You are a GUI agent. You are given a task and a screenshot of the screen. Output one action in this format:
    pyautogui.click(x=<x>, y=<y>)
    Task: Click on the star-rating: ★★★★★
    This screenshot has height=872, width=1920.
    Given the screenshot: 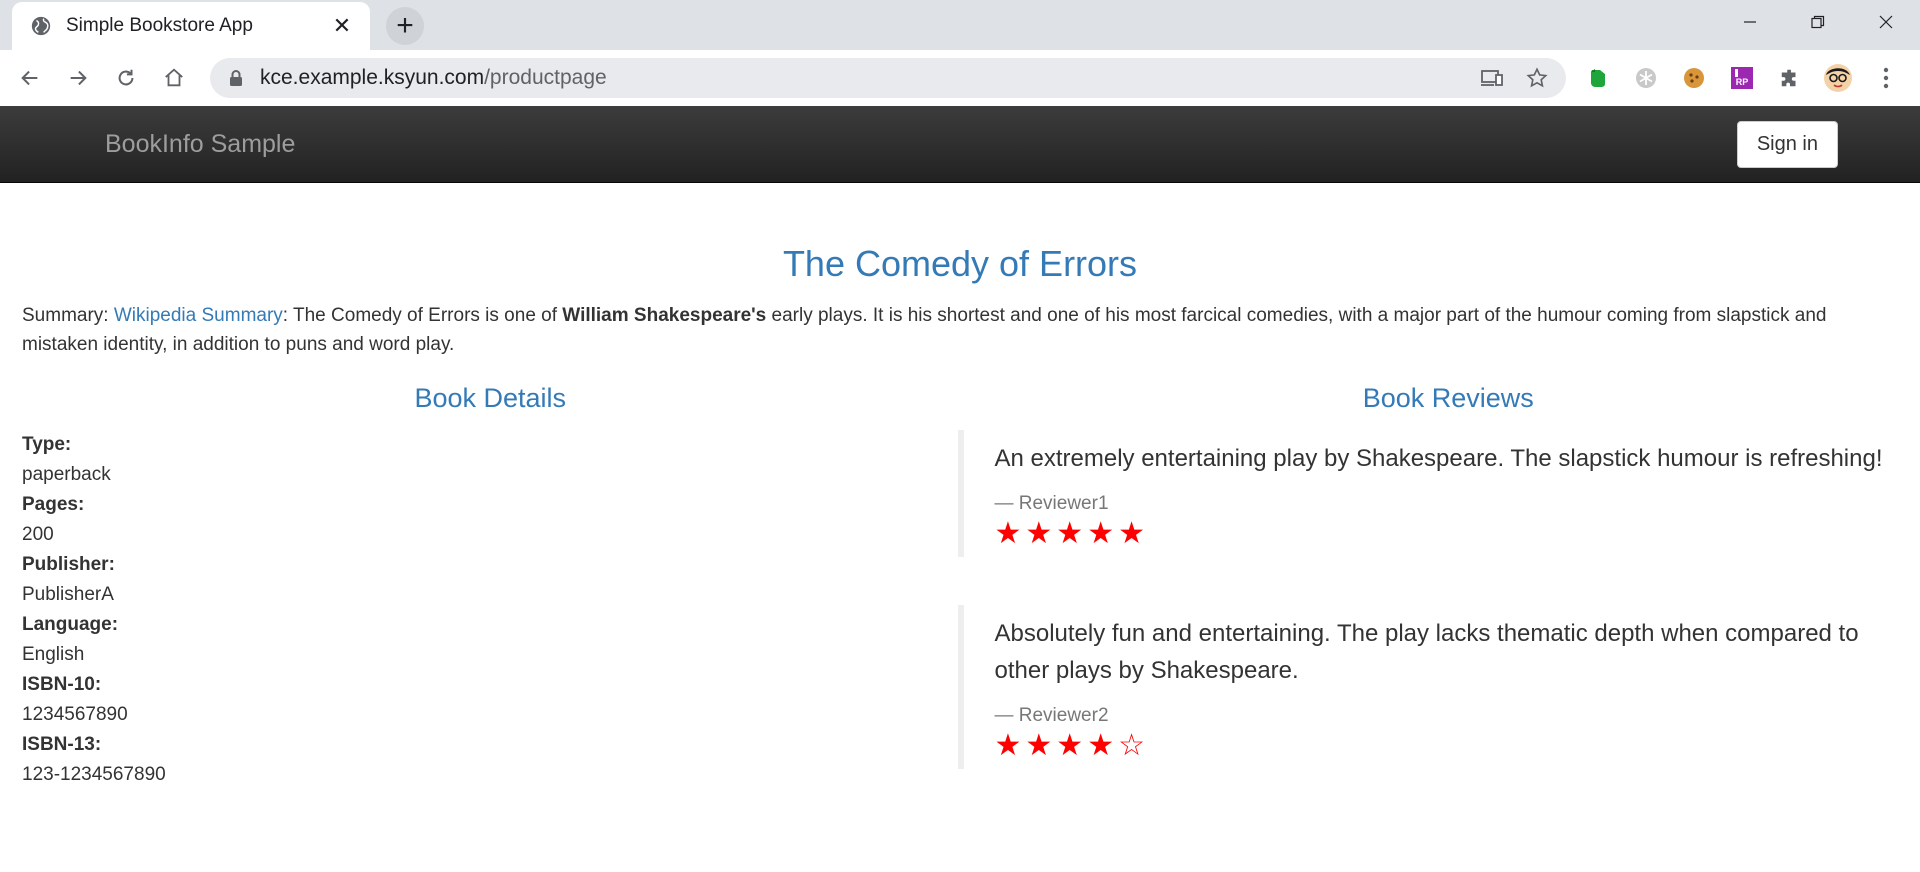 What is the action you would take?
    pyautogui.click(x=1446, y=534)
    